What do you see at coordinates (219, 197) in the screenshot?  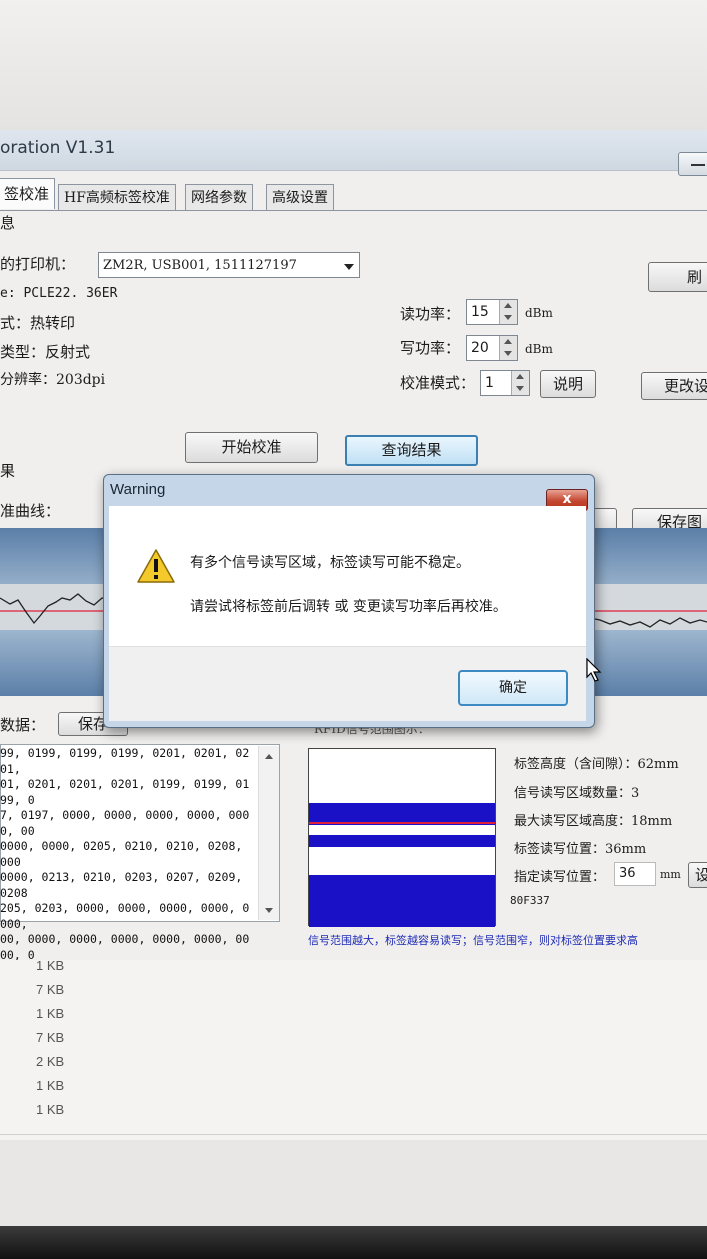 I see `tab-network-params: 网络参数` at bounding box center [219, 197].